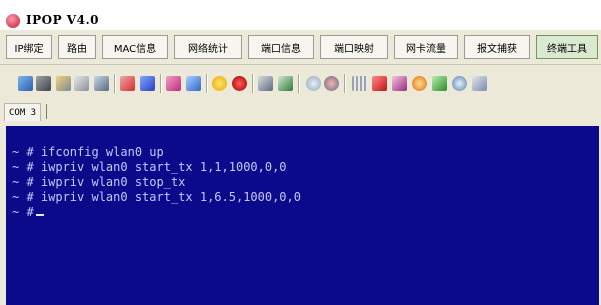  What do you see at coordinates (300, 111) in the screenshot?
I see `com-tab-row: COM 3` at bounding box center [300, 111].